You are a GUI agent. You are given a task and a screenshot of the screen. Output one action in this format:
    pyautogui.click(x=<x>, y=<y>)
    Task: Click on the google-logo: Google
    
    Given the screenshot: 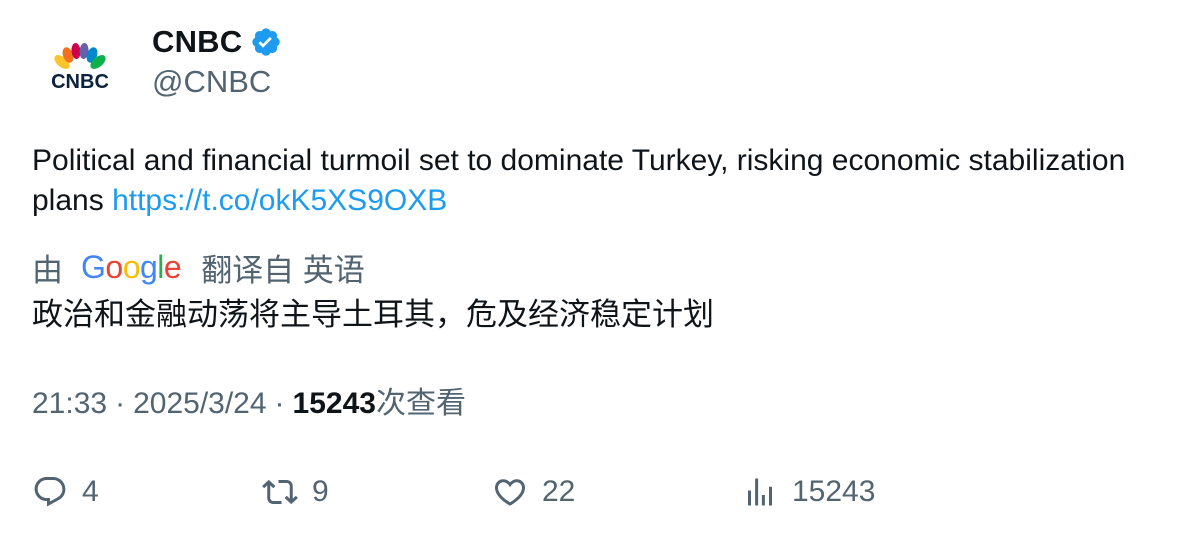 What is the action you would take?
    pyautogui.click(x=131, y=267)
    